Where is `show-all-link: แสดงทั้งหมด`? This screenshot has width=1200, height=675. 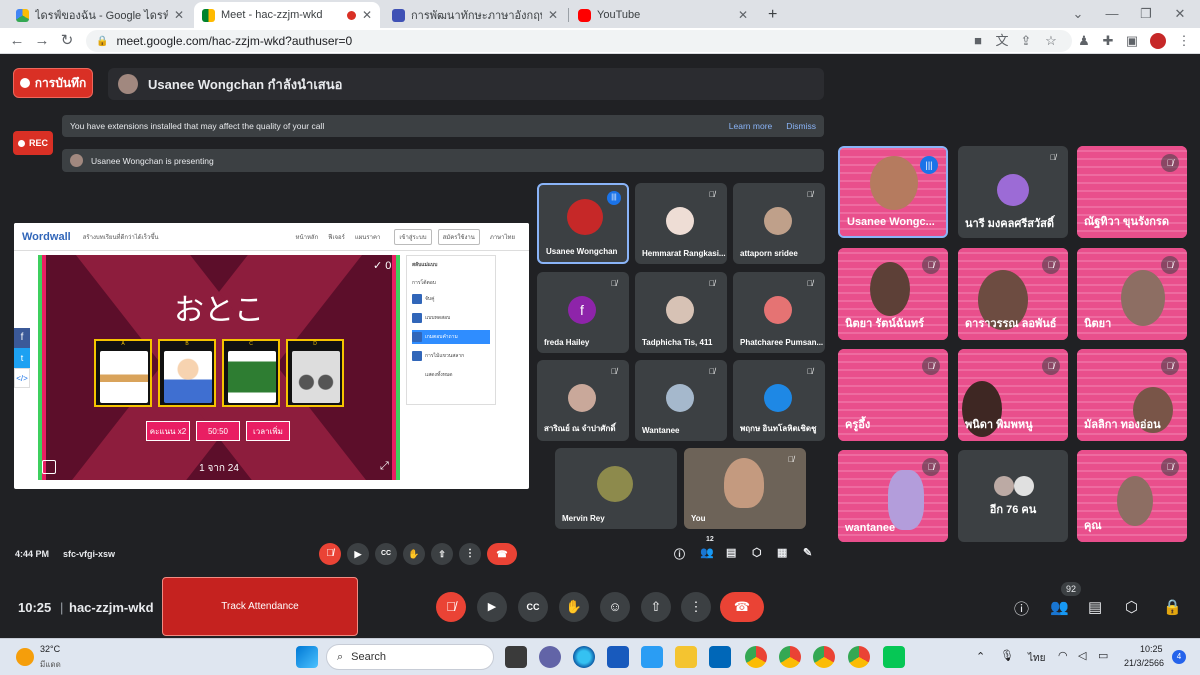 show-all-link: แสดงทั้งหมด is located at coordinates (451, 375).